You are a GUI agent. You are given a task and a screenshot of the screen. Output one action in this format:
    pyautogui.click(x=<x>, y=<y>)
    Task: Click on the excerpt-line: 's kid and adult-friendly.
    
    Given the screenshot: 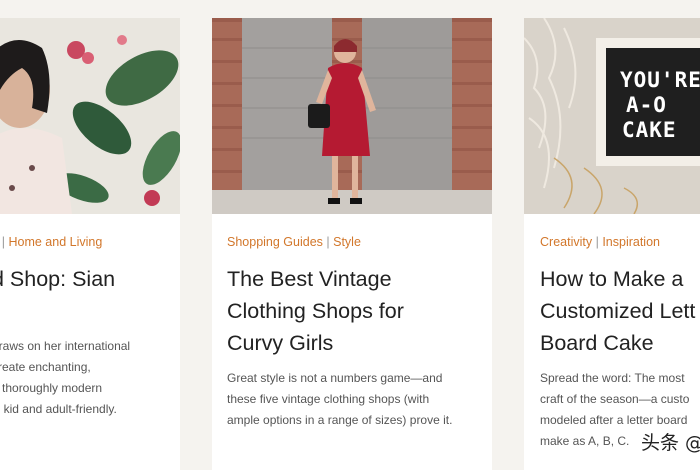 What is the action you would take?
    pyautogui.click(x=58, y=409)
    